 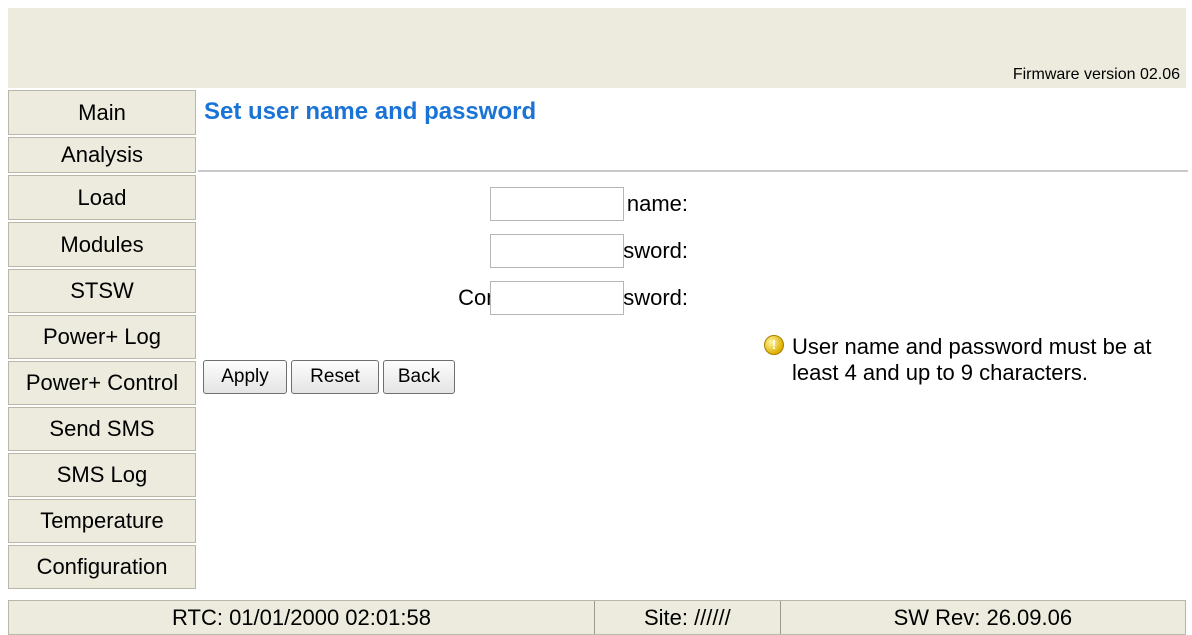 I want to click on sidebar-item-power-control: Power+ Control, so click(x=102, y=383).